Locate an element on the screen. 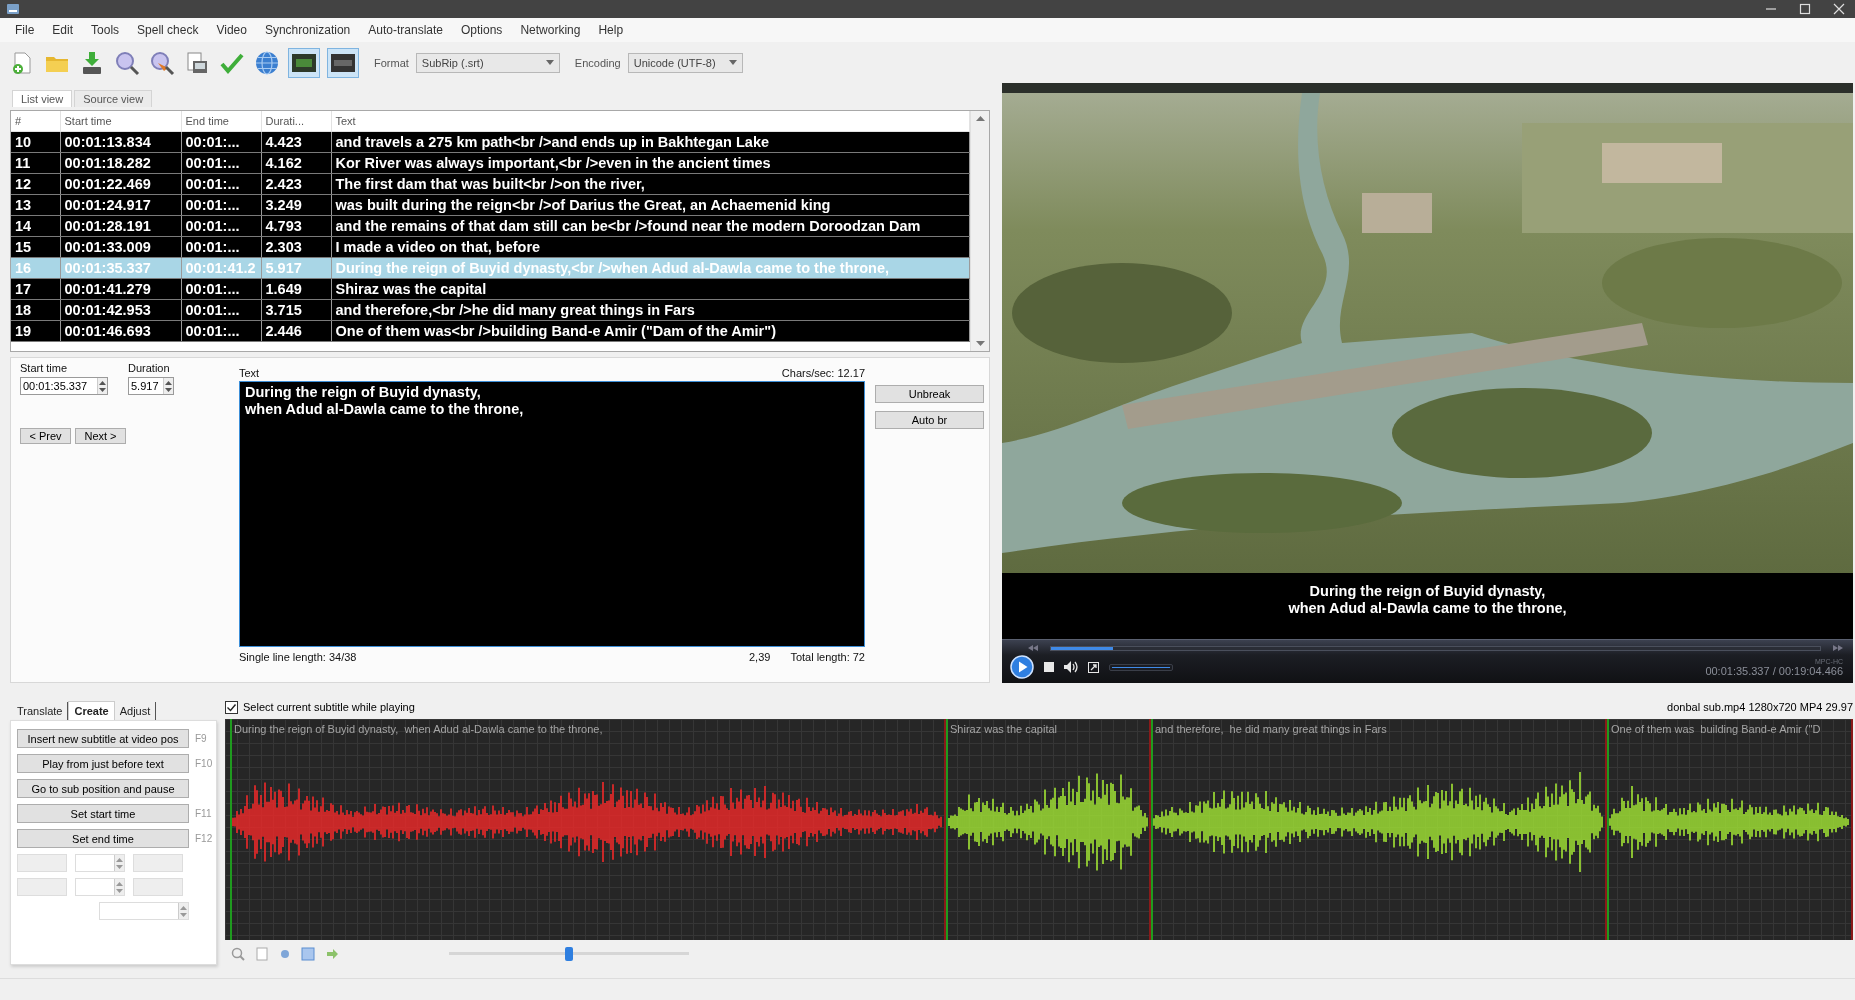  format-label: Format is located at coordinates (391, 62).